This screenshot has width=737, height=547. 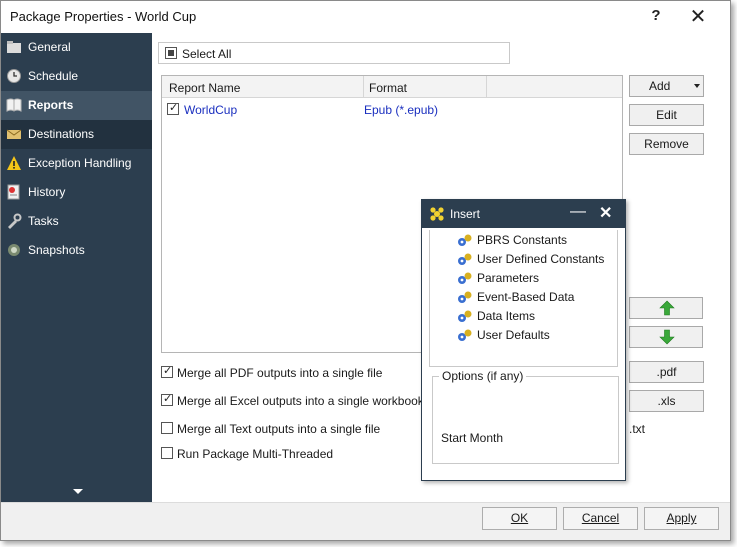 I want to click on xls-merge-button: .xls, so click(x=666, y=401).